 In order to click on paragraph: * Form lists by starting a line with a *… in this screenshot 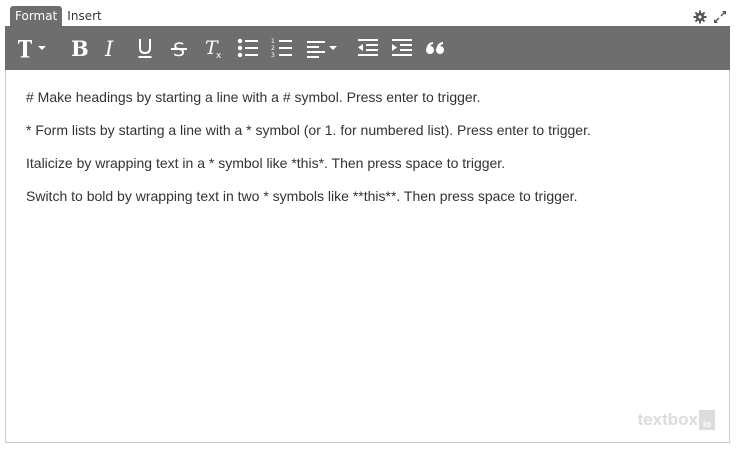, I will do `click(372, 130)`.